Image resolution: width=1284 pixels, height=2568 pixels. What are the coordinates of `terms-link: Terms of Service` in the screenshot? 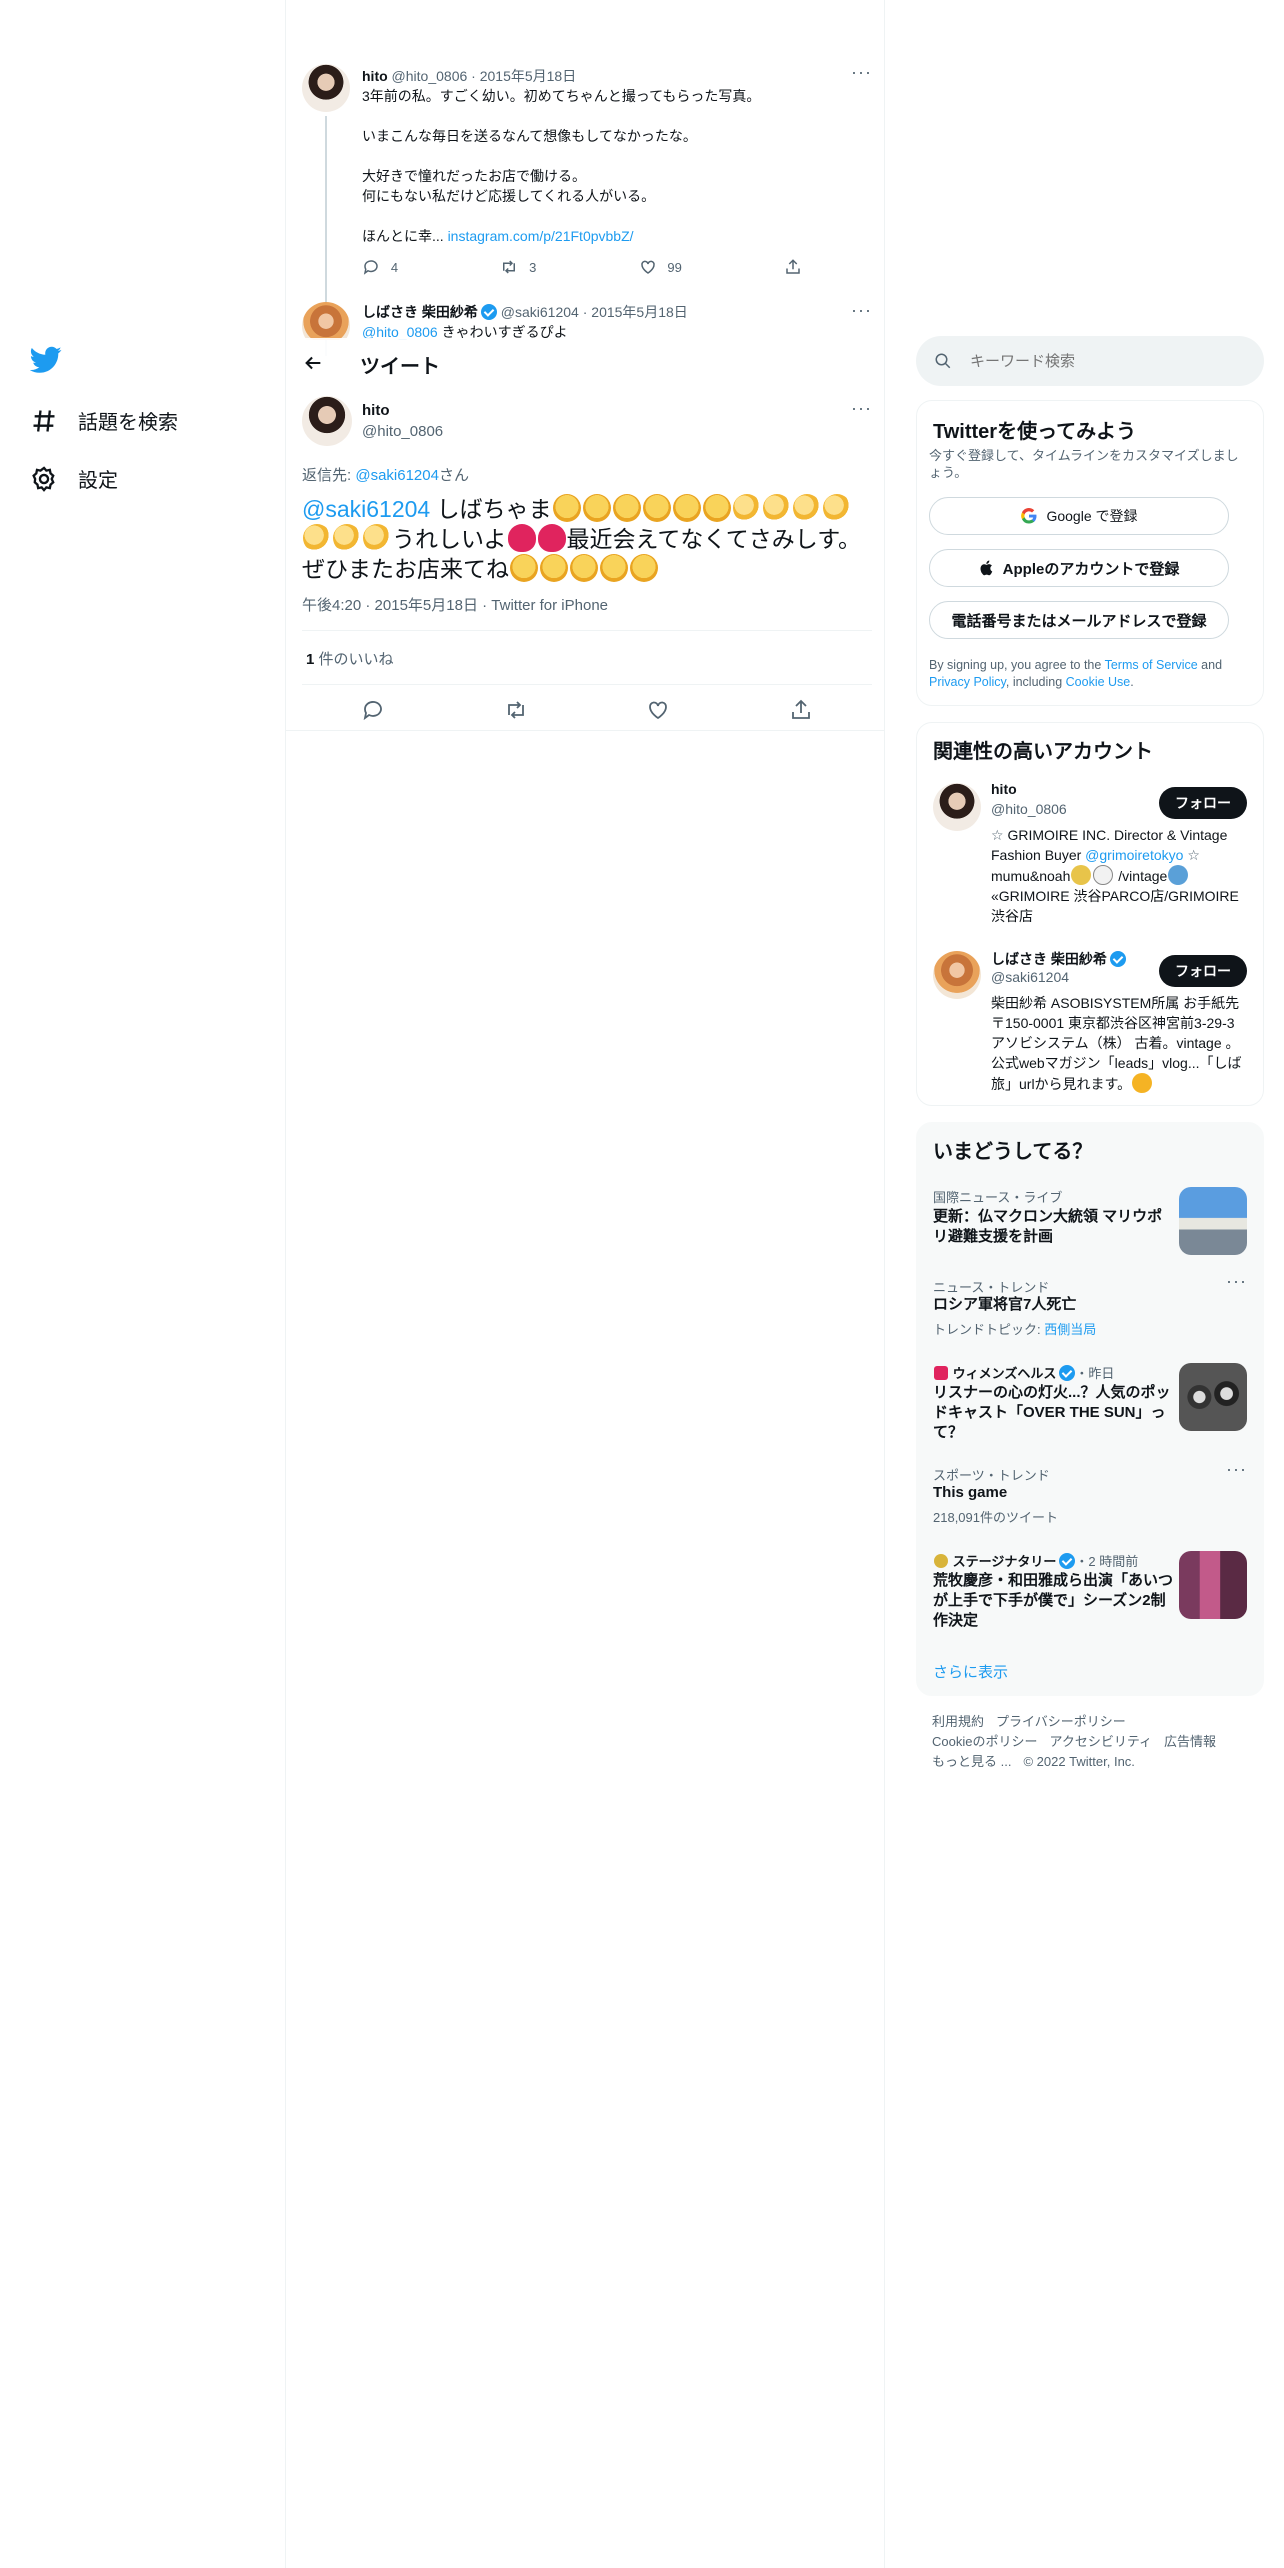 It's located at (1151, 665).